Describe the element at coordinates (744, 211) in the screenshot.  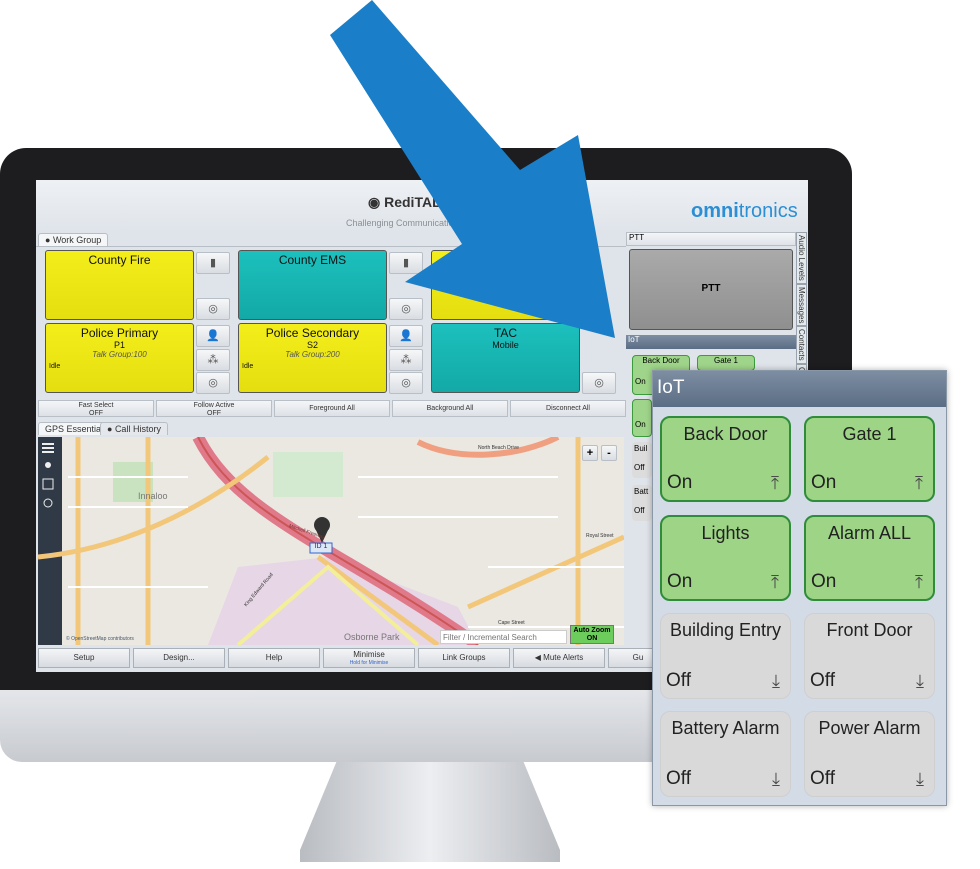
I see `brand-logo: omnitronics` at that location.